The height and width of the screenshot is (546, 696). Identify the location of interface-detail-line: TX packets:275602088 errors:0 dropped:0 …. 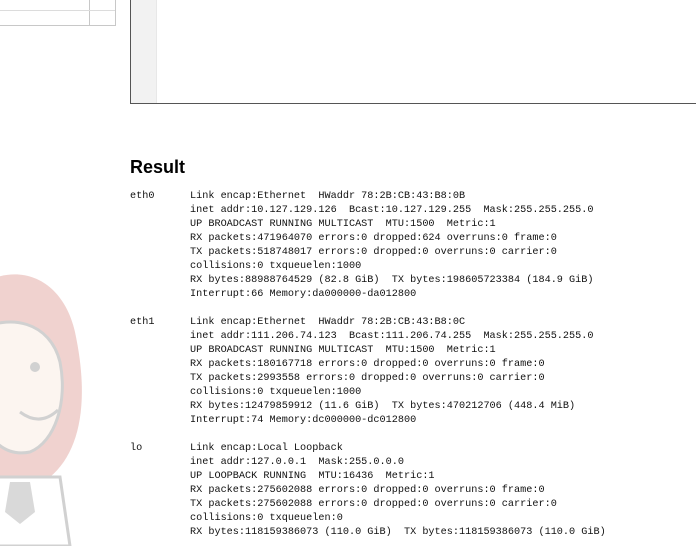
(373, 504).